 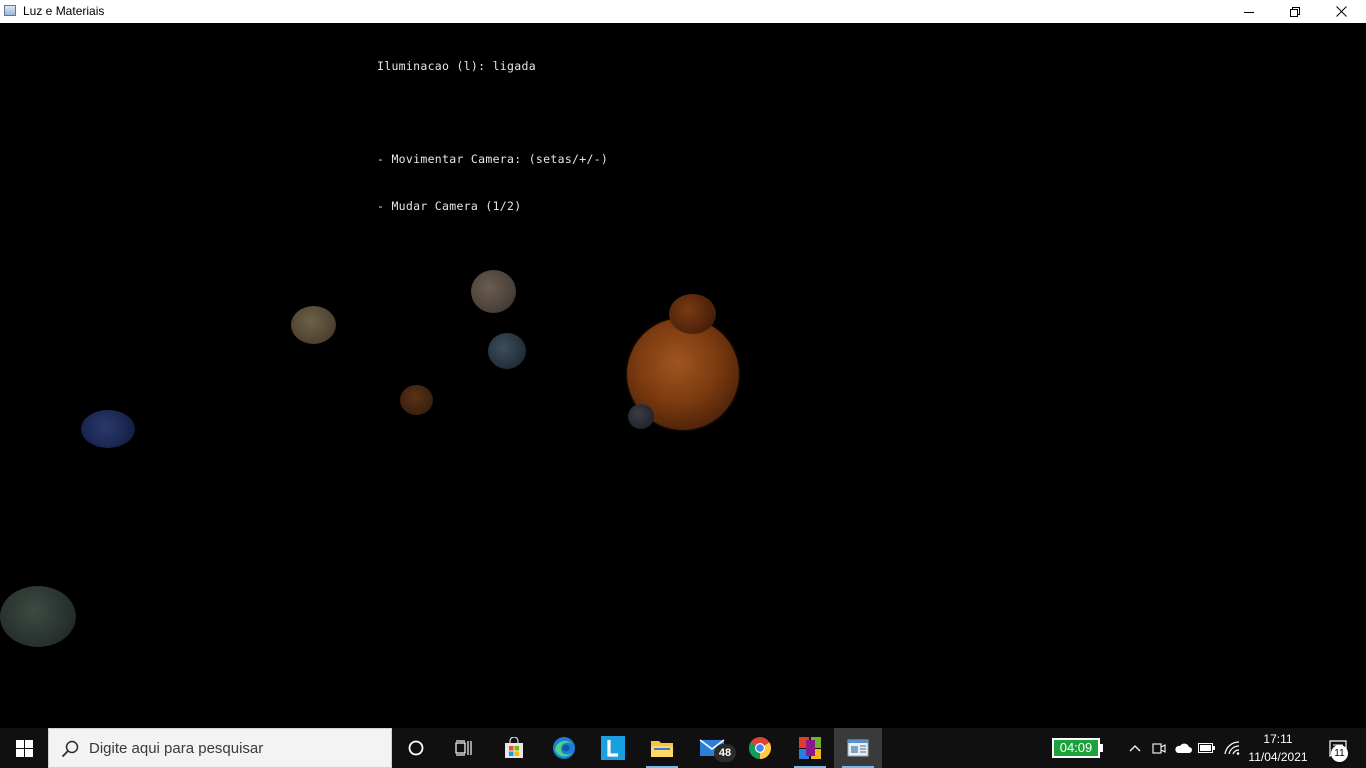 What do you see at coordinates (1339, 753) in the screenshot?
I see `notification-count-badge: 11` at bounding box center [1339, 753].